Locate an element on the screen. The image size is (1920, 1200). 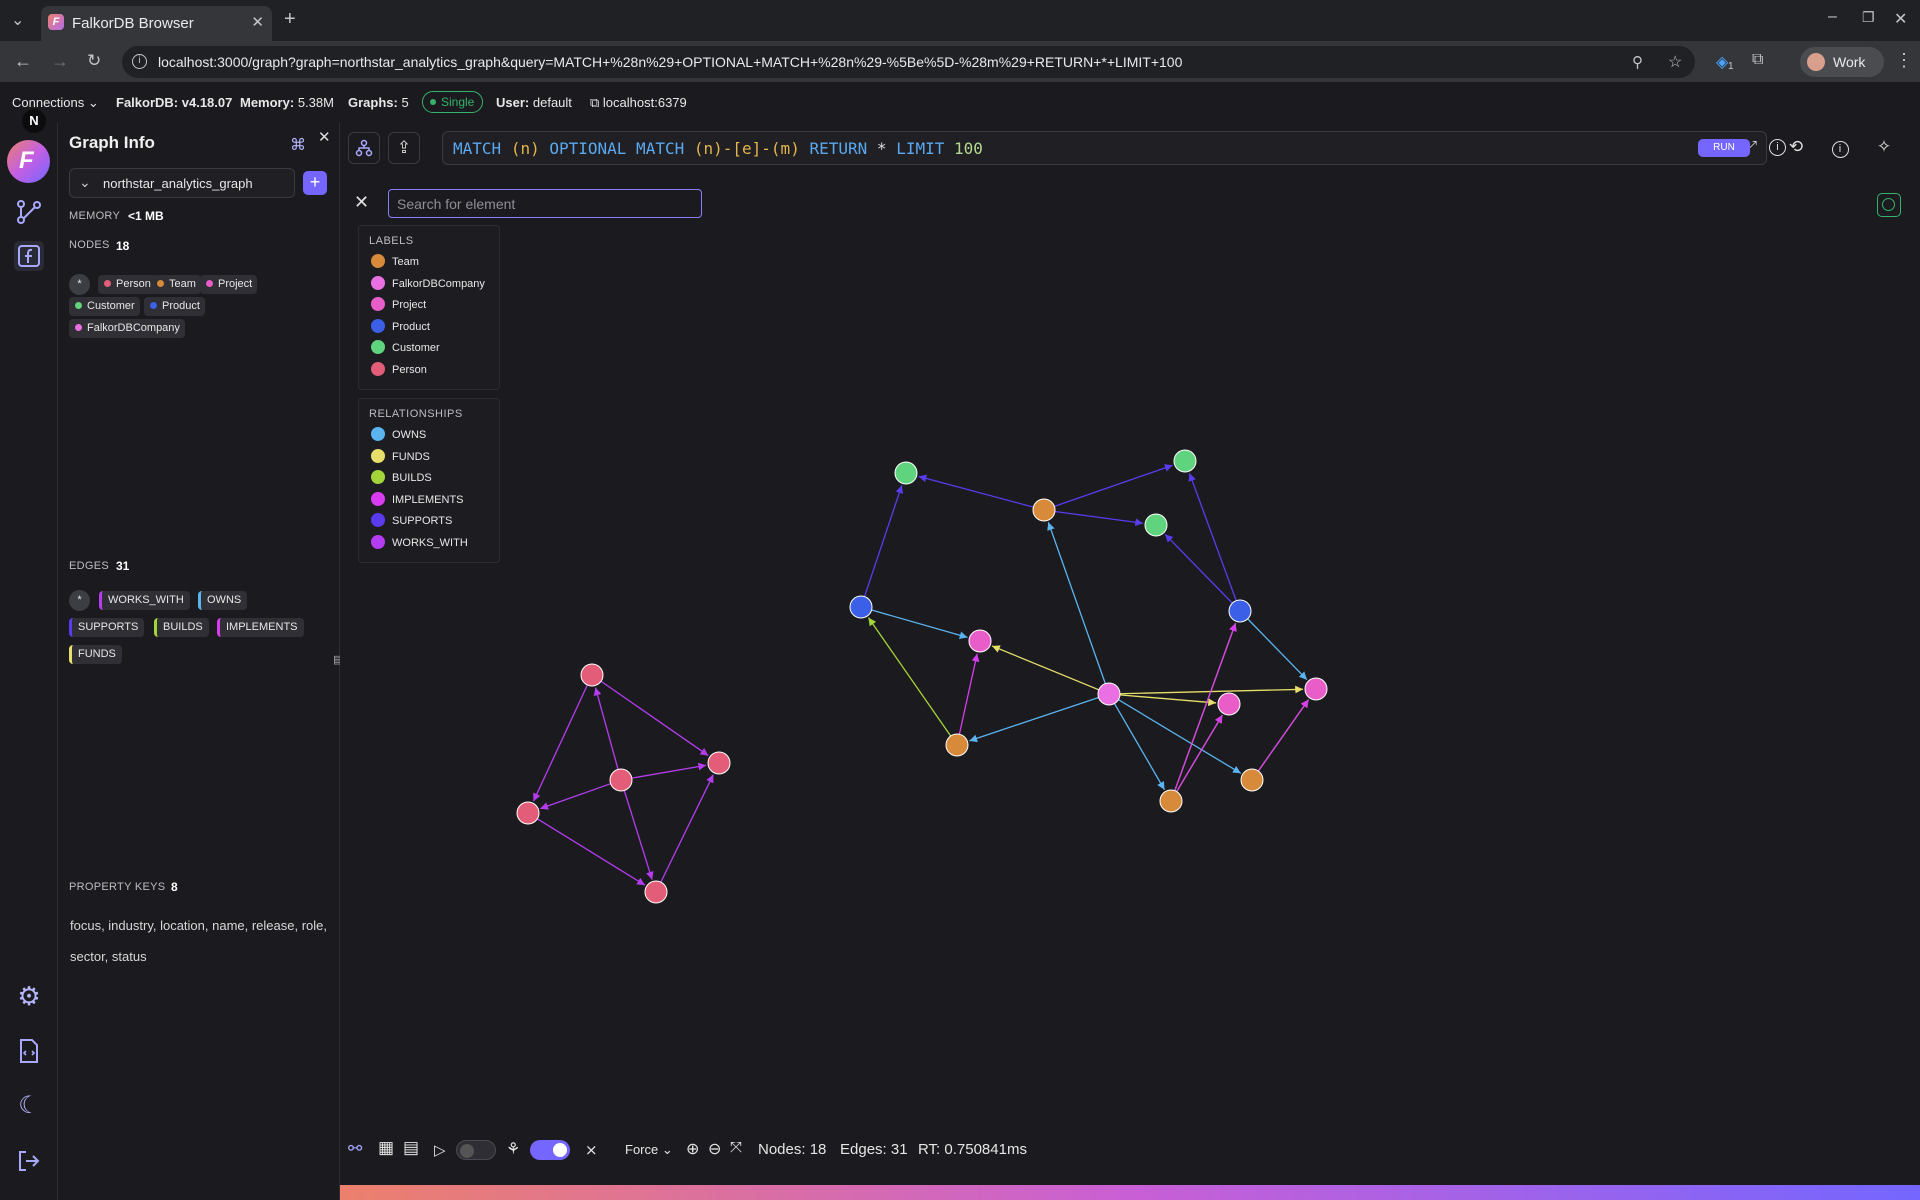
zoom-in-icon: ⊕ is located at coordinates (692, 1149).